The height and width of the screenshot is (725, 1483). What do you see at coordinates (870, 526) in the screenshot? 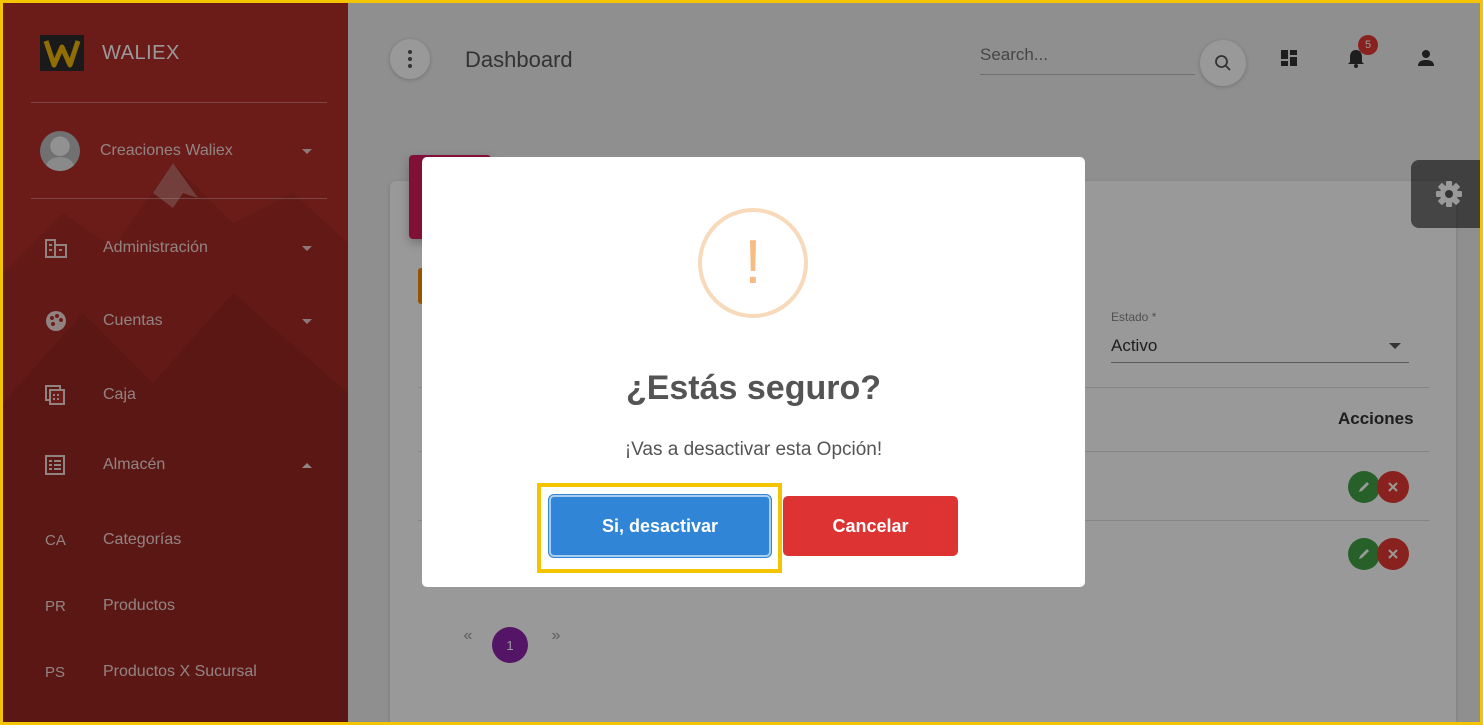
I see `cancel-button: Cancelar` at bounding box center [870, 526].